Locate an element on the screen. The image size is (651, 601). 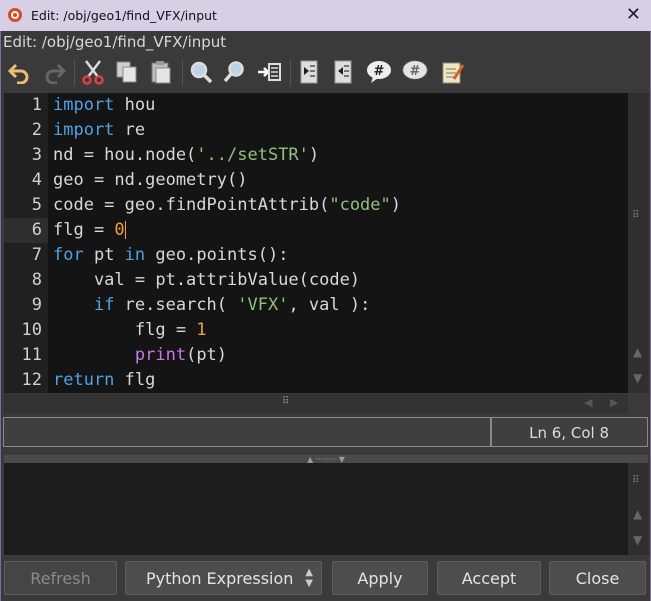
code-line: 5 code = geo.findPointAttrib("code") is located at coordinates (316, 205).